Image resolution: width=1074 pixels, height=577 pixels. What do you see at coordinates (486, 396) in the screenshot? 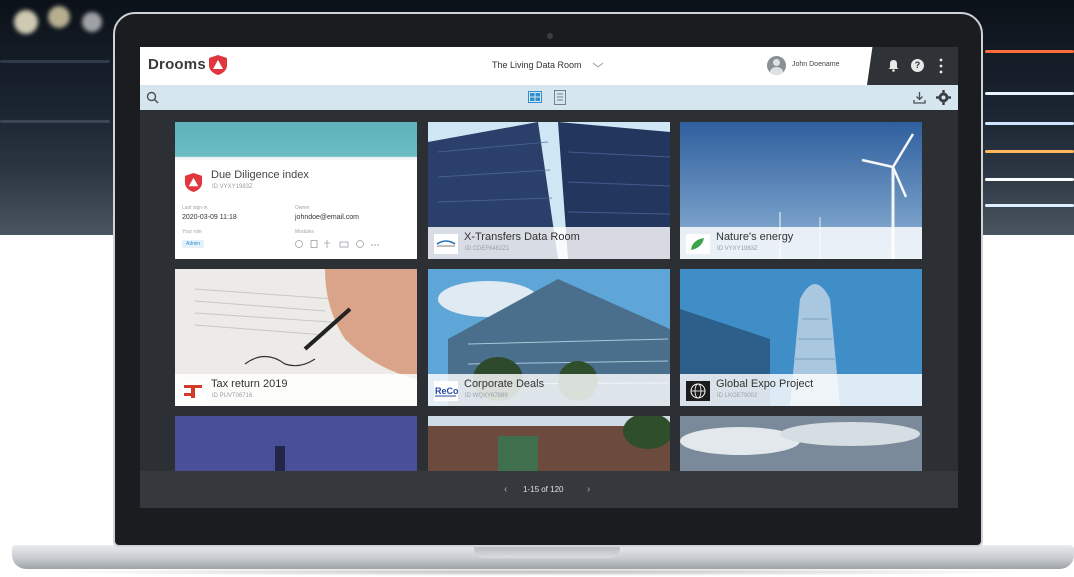
I see `room-id: ID WQXY67889` at bounding box center [486, 396].